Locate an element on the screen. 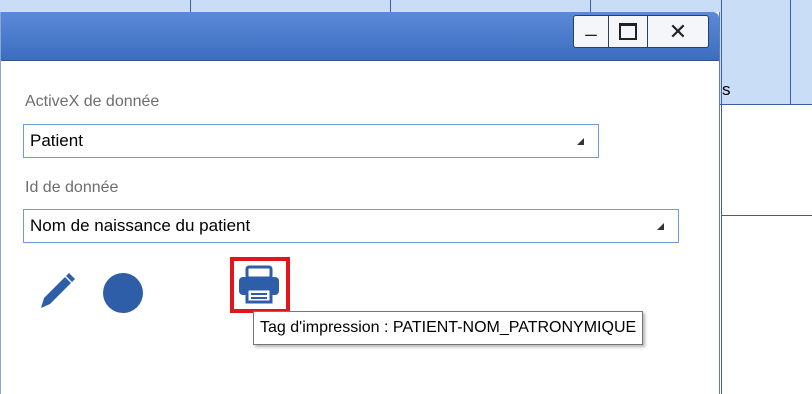 This screenshot has width=812, height=394. activex-label: ActiveX de donnée is located at coordinates (92, 101).